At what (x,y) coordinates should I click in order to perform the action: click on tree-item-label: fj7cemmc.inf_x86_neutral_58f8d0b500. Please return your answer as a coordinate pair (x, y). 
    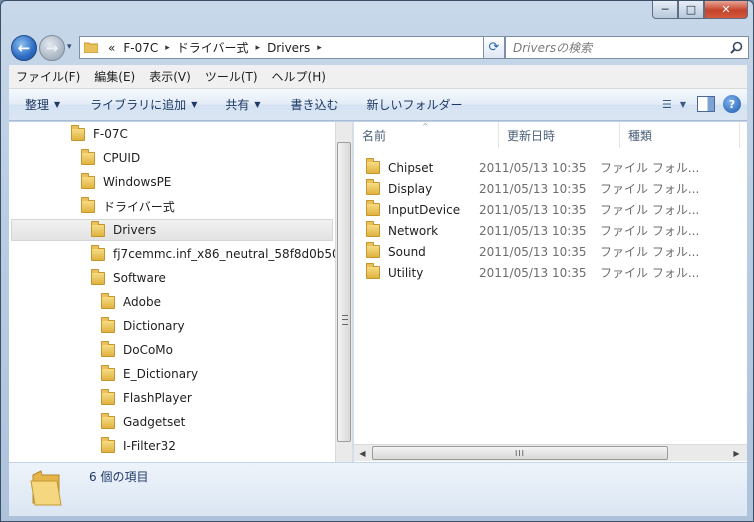
    Looking at the image, I should click on (224, 254).